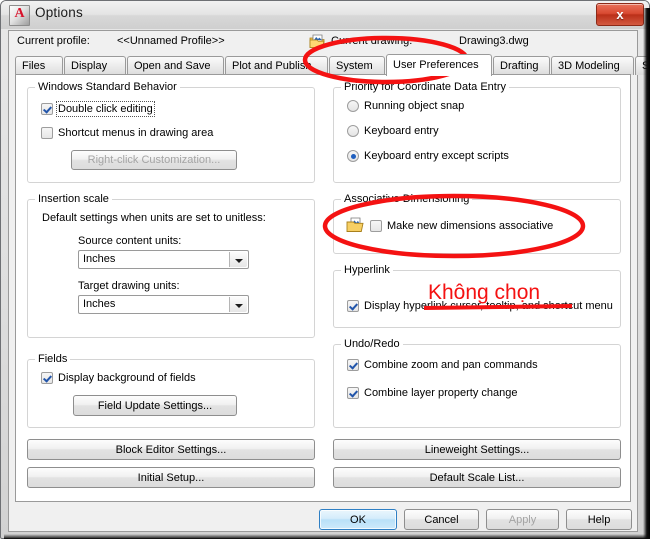 The width and height of the screenshot is (650, 539). I want to click on annotation-note-khong-chon: Không chọn, so click(484, 292).